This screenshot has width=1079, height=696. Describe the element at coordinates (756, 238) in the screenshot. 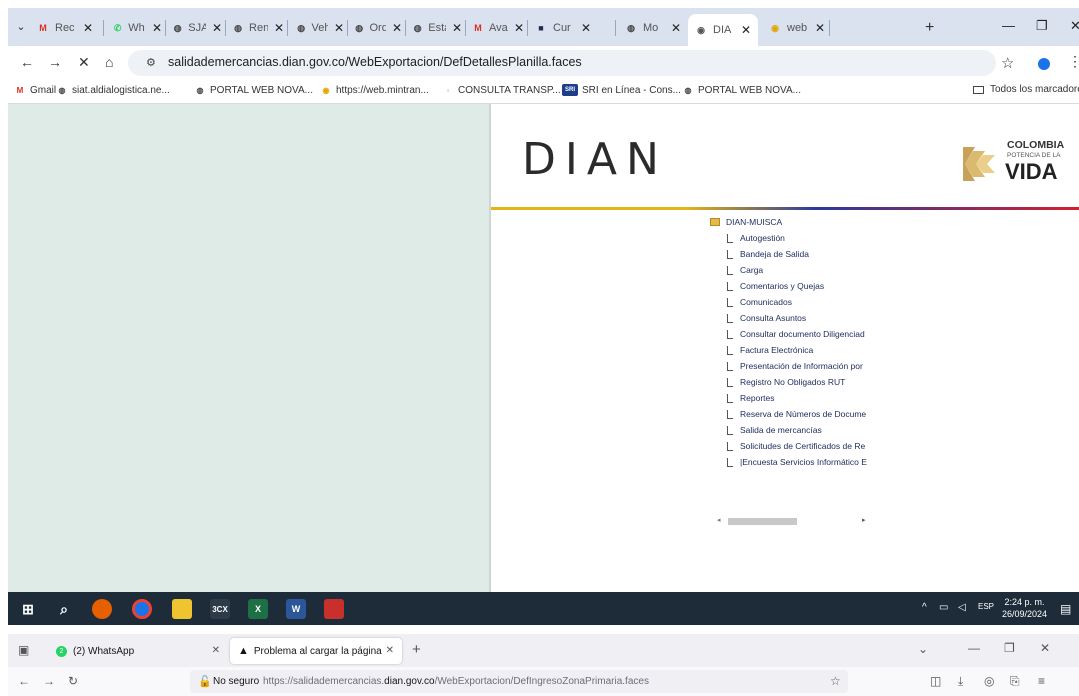

I see `tree-item: Autogestión` at that location.